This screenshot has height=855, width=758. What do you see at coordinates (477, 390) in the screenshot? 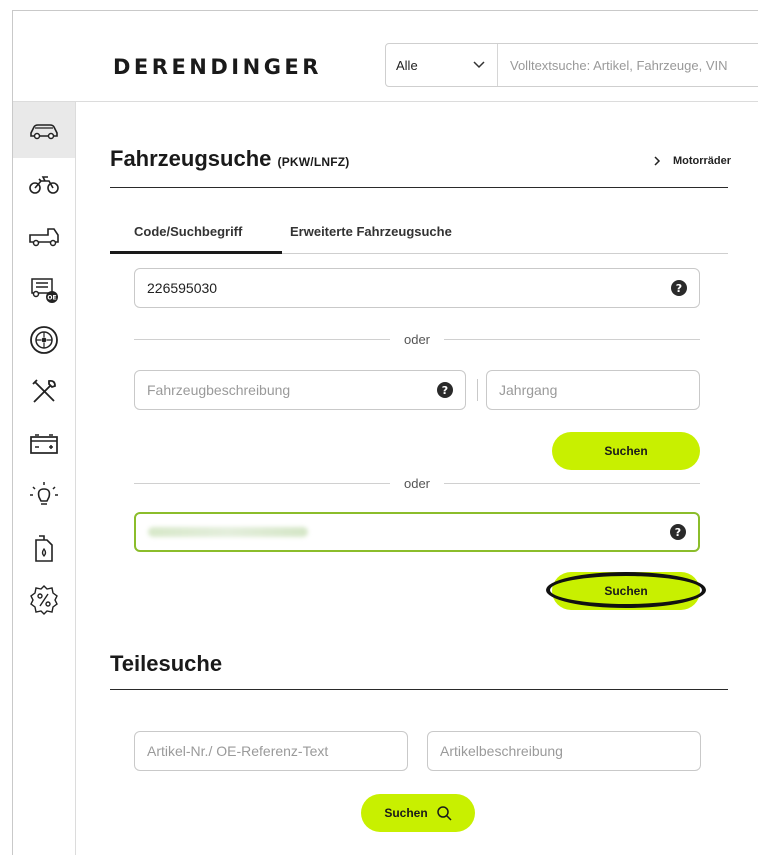
I see `field-separator` at bounding box center [477, 390].